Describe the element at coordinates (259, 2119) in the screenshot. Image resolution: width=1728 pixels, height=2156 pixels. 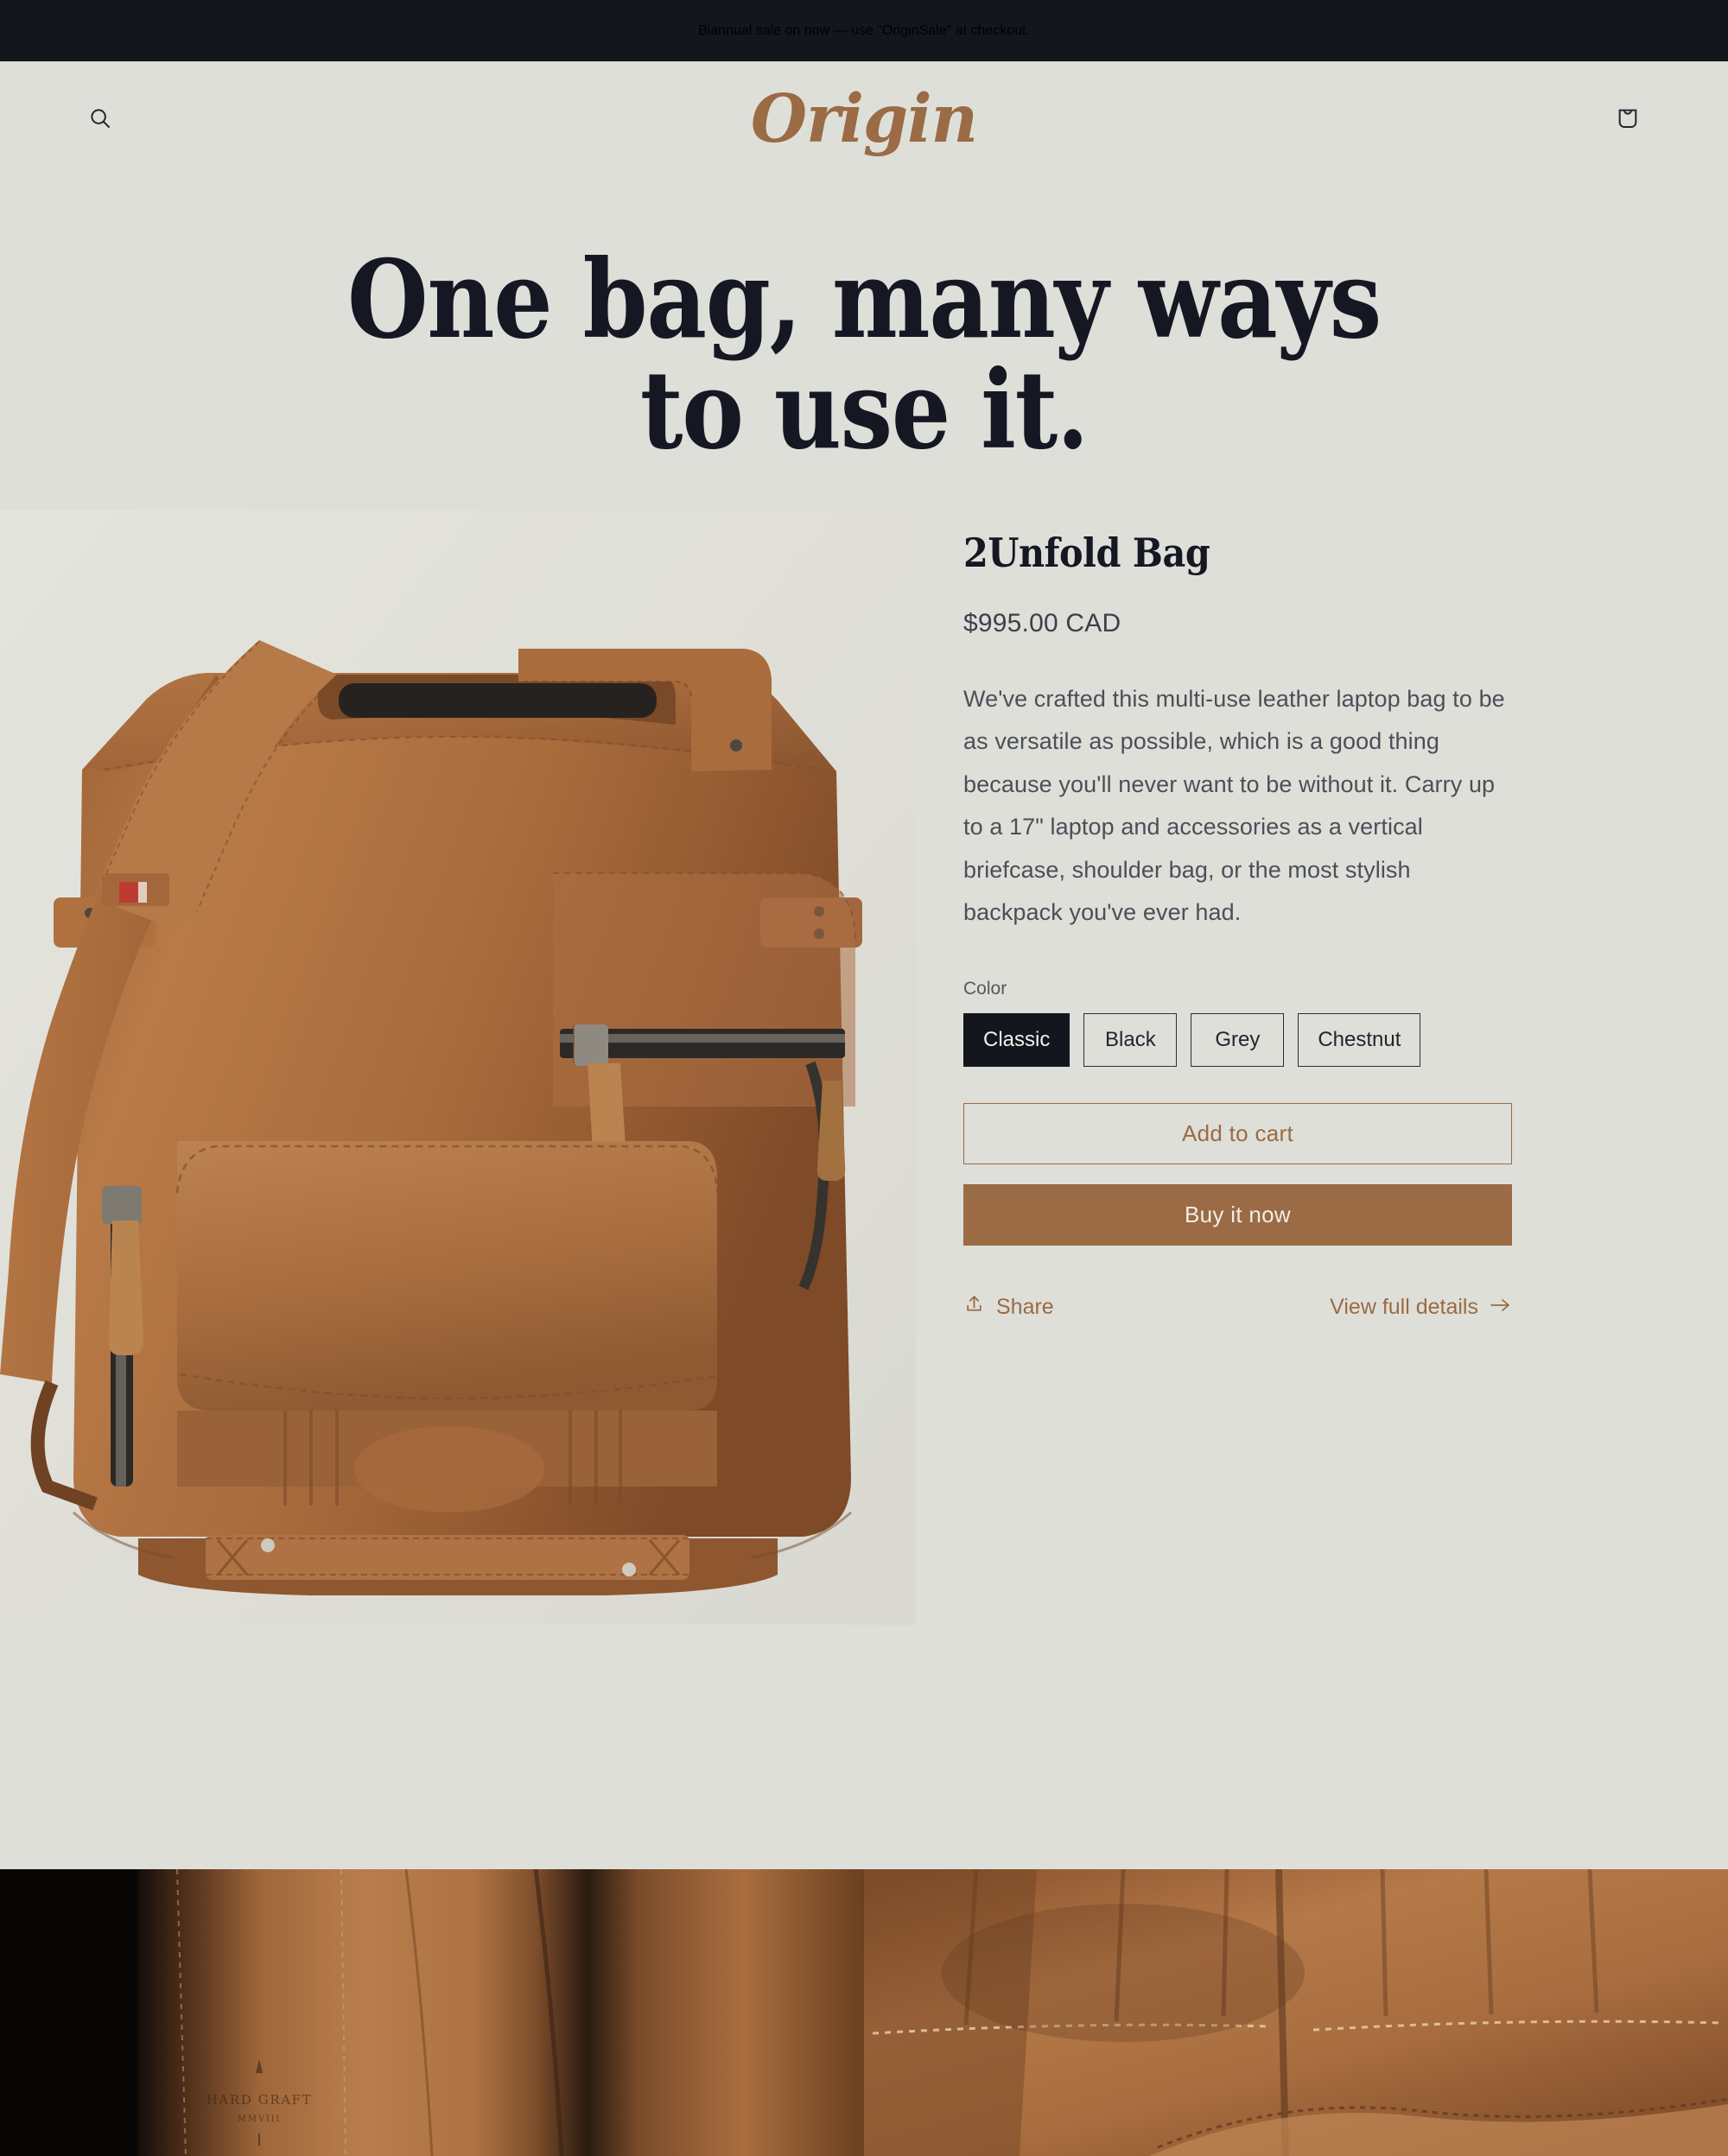
I see `emboss-year-text: MMVIII` at that location.